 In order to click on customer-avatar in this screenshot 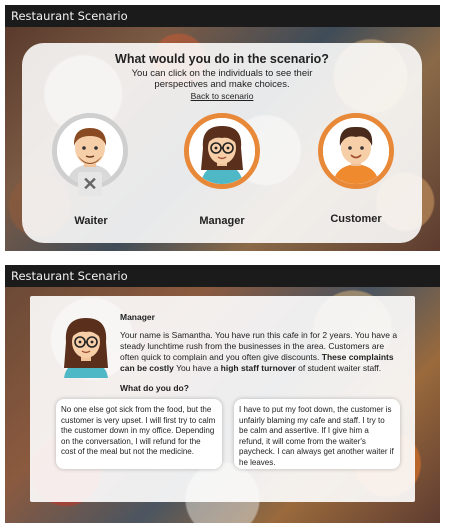, I will do `click(356, 151)`.